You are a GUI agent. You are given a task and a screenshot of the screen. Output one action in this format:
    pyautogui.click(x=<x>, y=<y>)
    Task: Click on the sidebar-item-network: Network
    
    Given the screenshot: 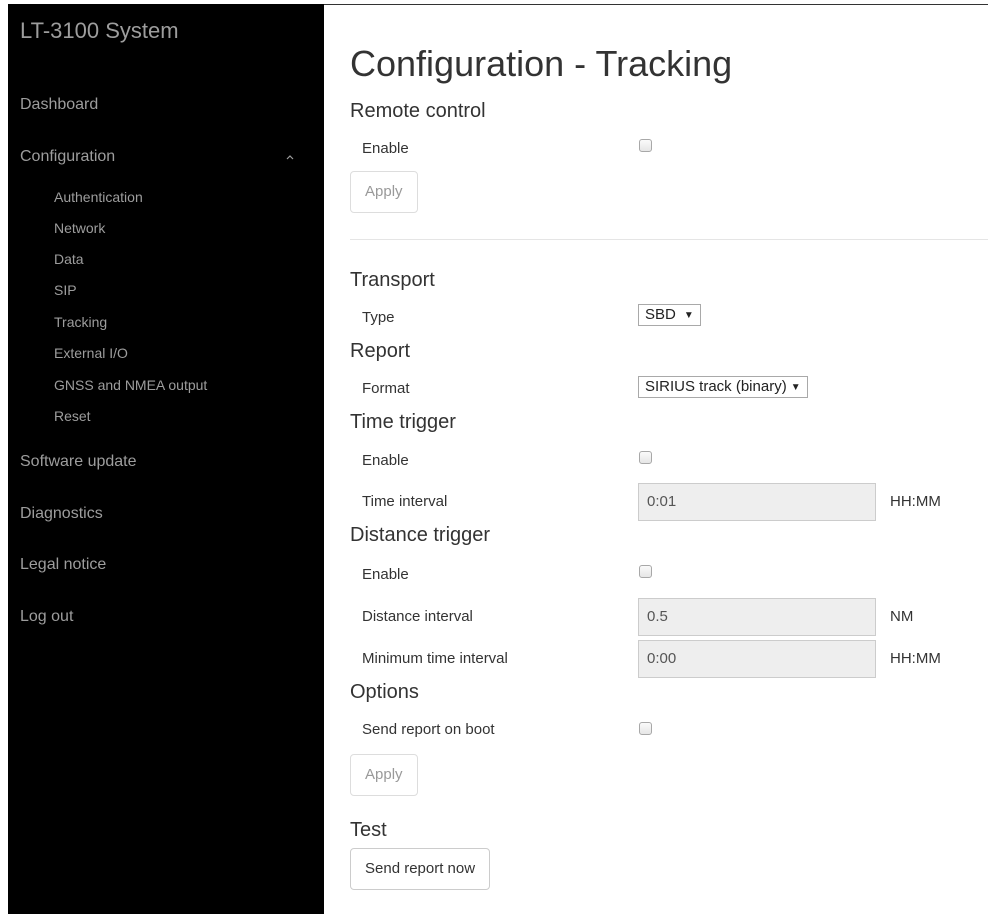 What is the action you would take?
    pyautogui.click(x=79, y=228)
    